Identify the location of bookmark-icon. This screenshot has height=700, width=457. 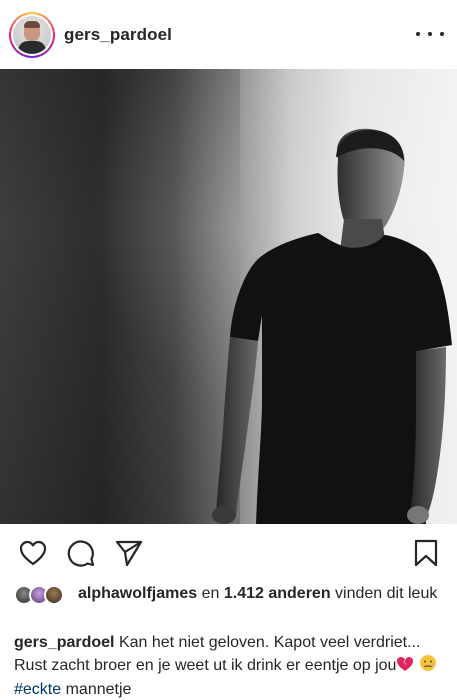
(426, 553).